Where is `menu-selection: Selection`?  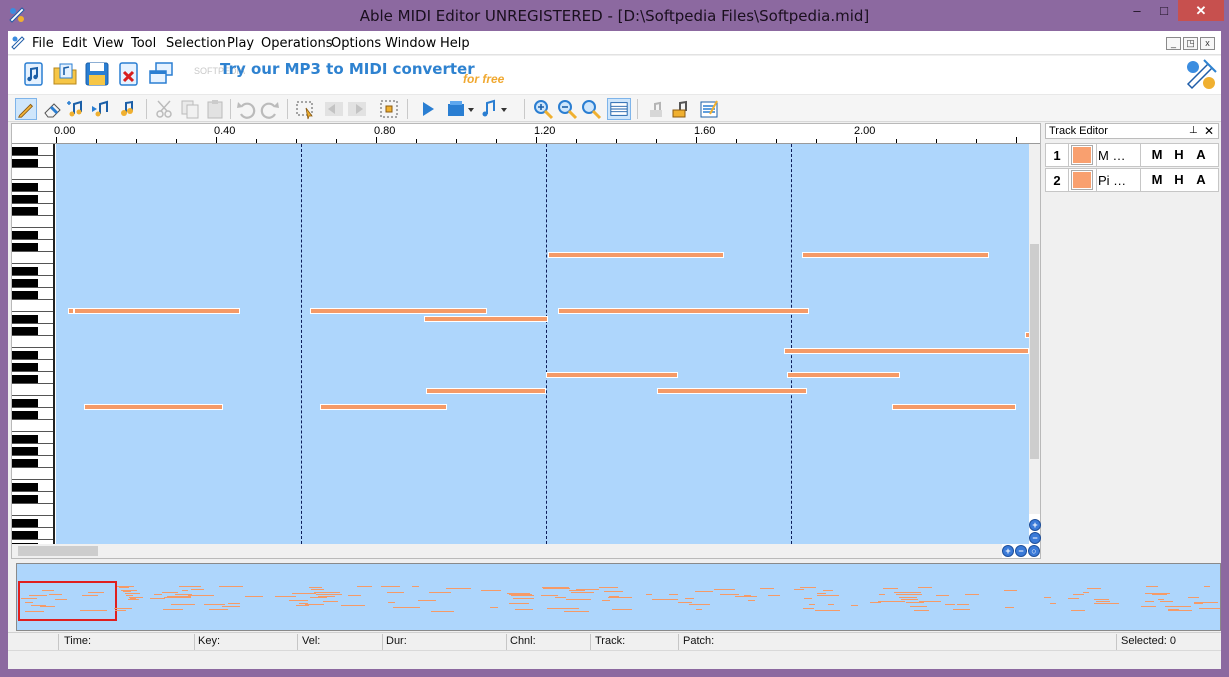 menu-selection: Selection is located at coordinates (196, 43).